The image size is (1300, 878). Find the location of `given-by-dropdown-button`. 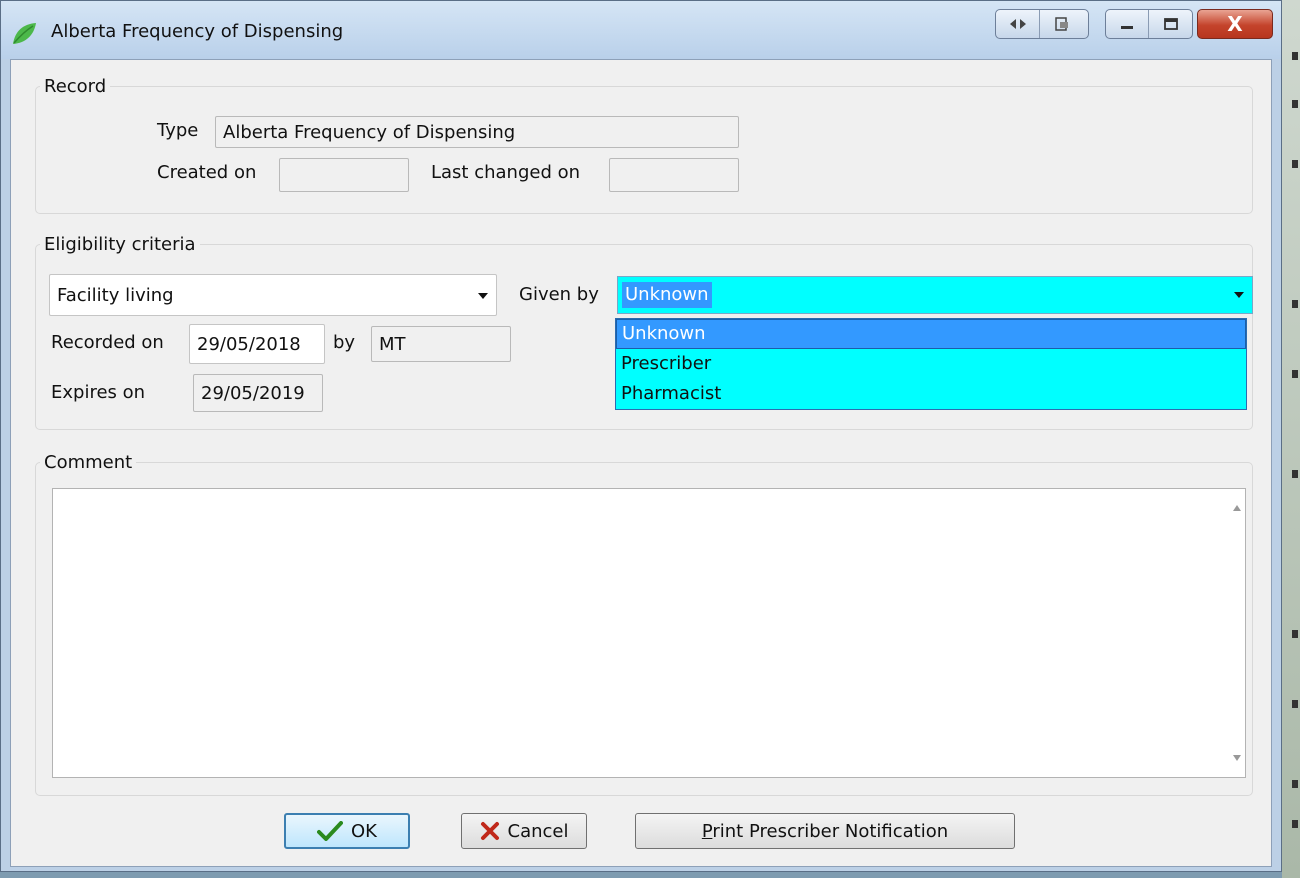

given-by-dropdown-button is located at coordinates (1239, 295).